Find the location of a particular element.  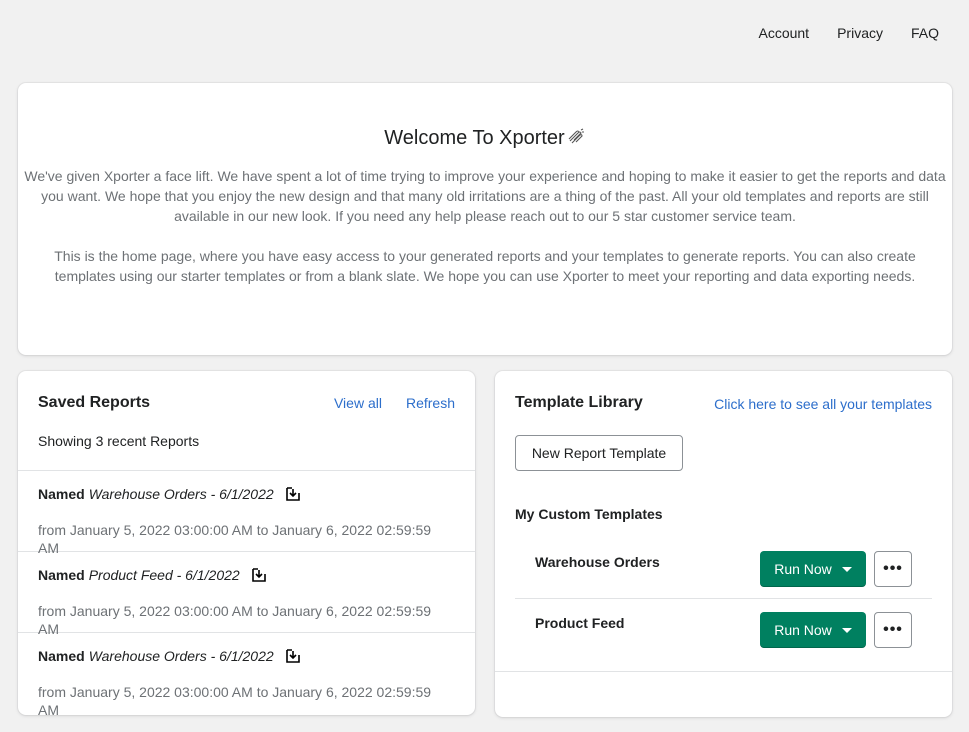

saved-reports-actions: View all Refresh is located at coordinates (394, 403).